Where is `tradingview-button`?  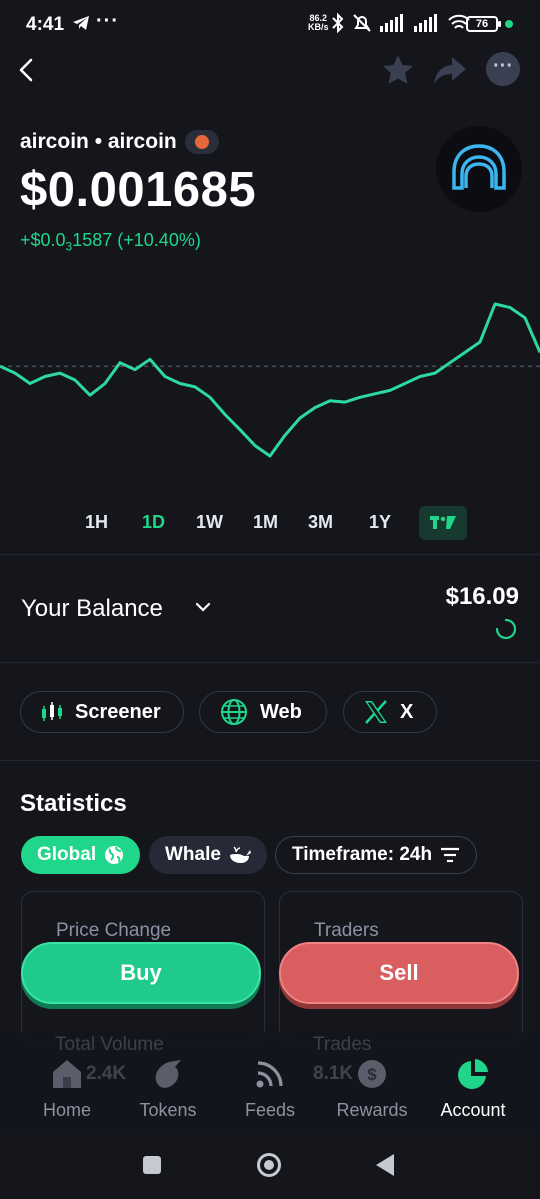
tradingview-button is located at coordinates (443, 523).